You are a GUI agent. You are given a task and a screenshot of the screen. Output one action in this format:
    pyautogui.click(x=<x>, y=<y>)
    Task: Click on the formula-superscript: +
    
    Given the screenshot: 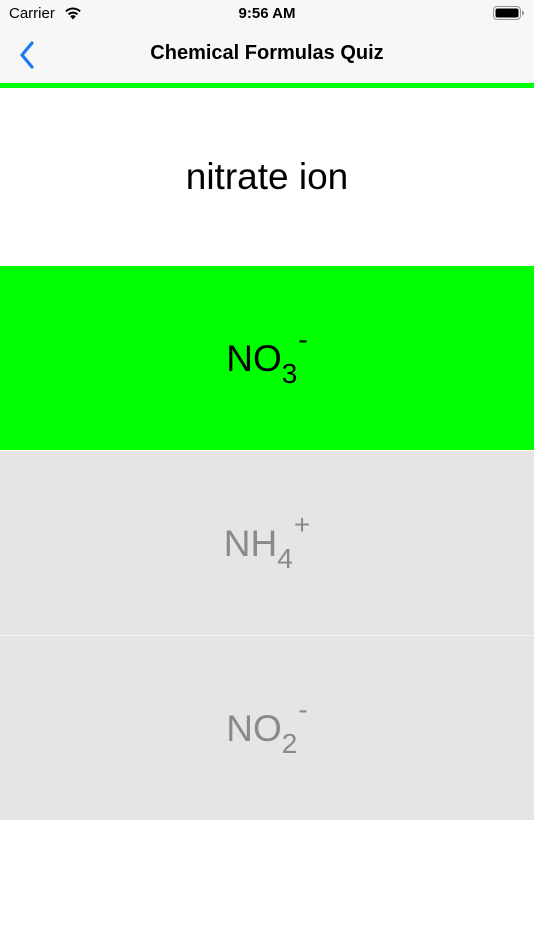 What is the action you would take?
    pyautogui.click(x=302, y=524)
    